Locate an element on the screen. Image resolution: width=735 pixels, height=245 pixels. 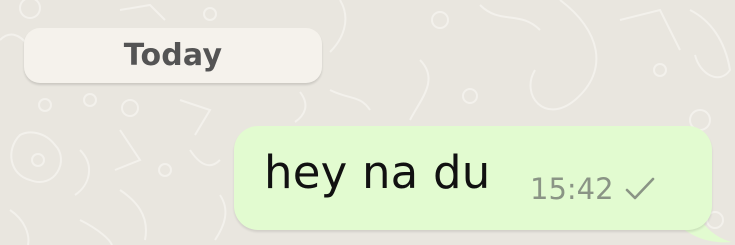
message-text: hey na du is located at coordinates (377, 172).